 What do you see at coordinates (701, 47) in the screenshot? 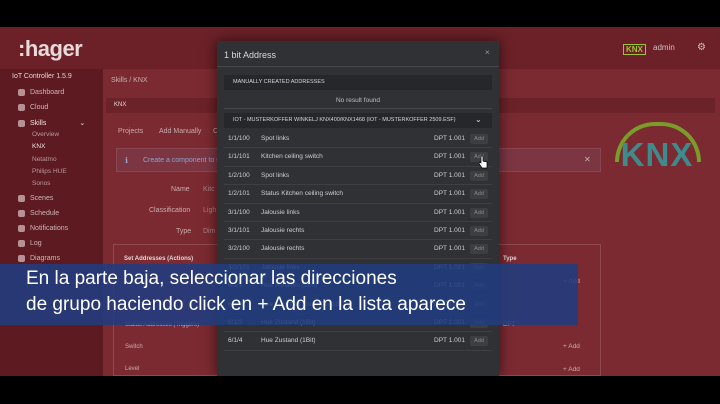
I see `settings-icon: ⚙` at bounding box center [701, 47].